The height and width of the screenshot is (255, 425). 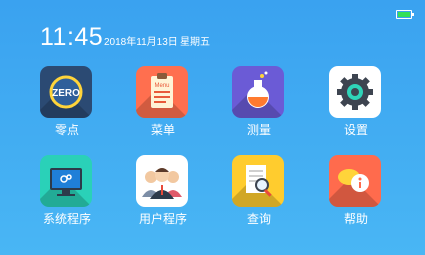 I want to click on clock-weekday: 星期五, so click(x=195, y=42).